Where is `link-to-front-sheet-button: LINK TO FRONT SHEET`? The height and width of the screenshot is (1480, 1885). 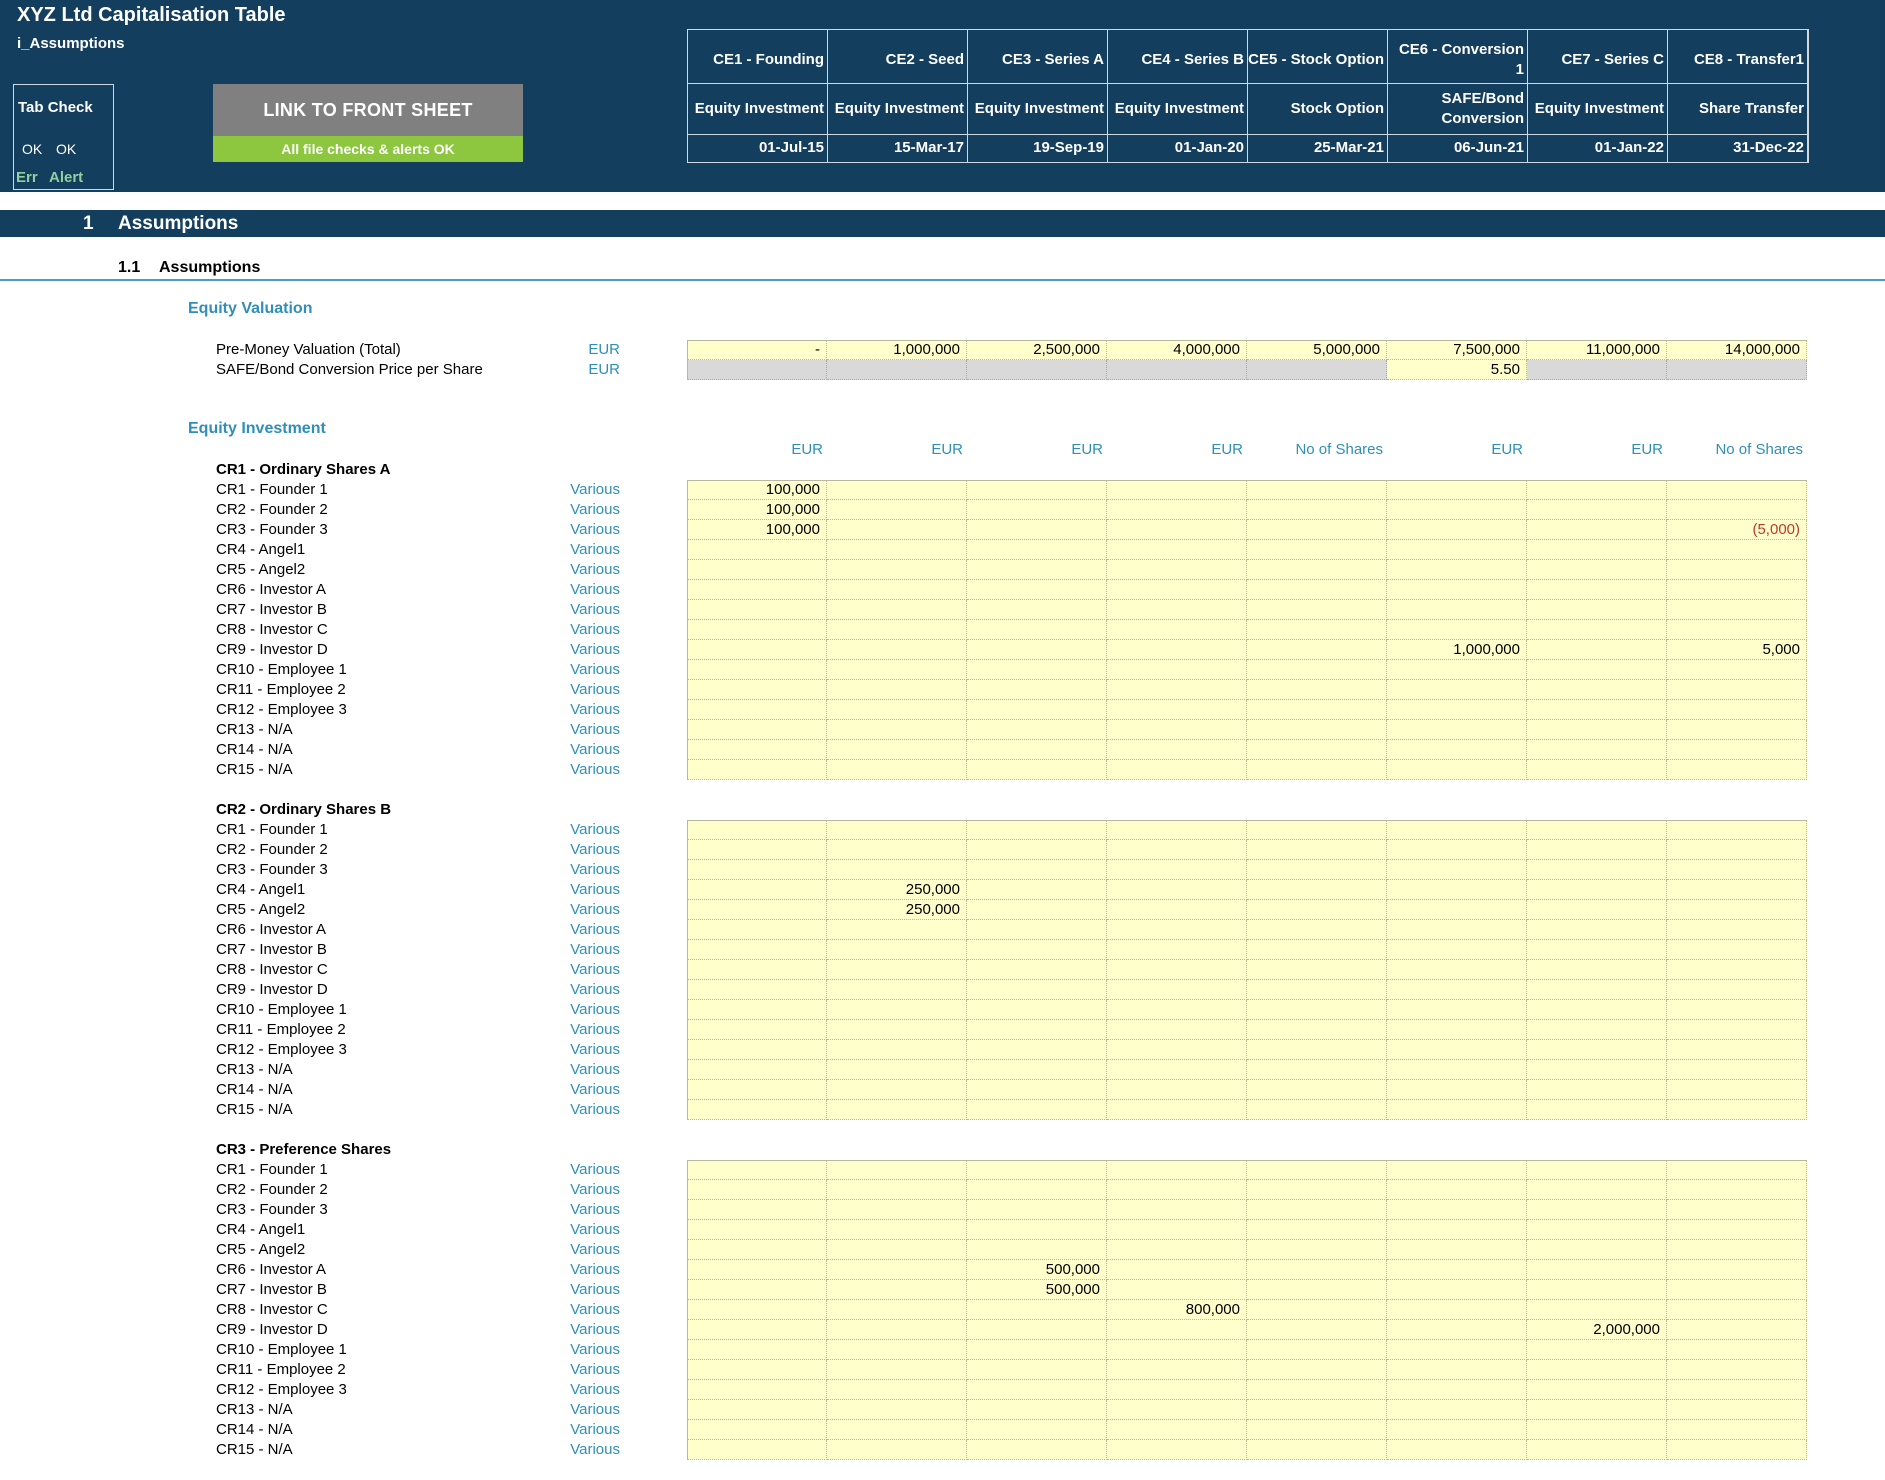 link-to-front-sheet-button: LINK TO FRONT SHEET is located at coordinates (368, 110).